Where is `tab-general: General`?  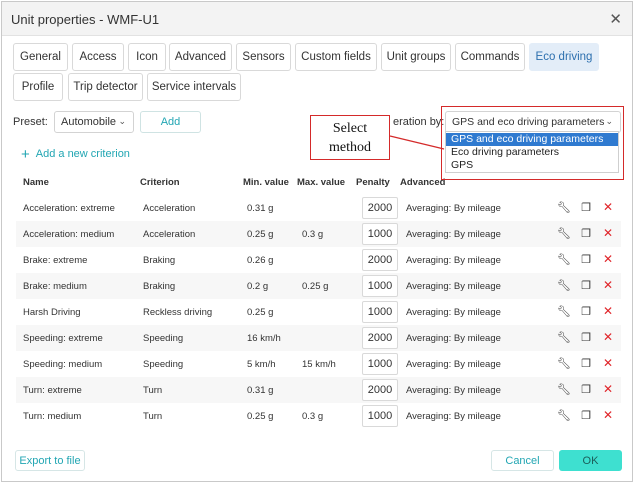 tab-general: General is located at coordinates (40, 57).